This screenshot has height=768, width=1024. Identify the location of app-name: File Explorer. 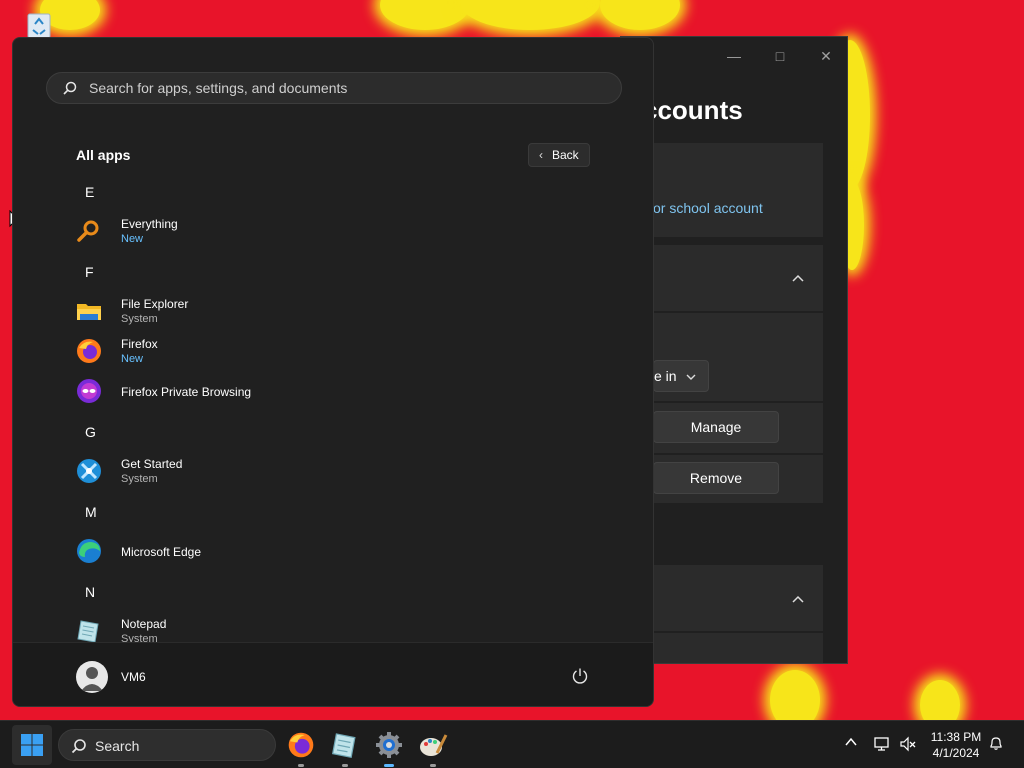
(155, 304).